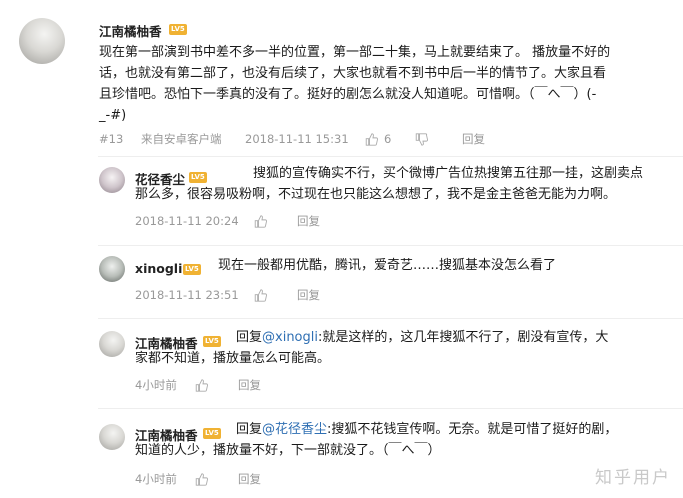 This screenshot has width=683, height=498. What do you see at coordinates (233, 358) in the screenshot?
I see `reply-line: 家都不知道，播放量怎么可能高。` at bounding box center [233, 358].